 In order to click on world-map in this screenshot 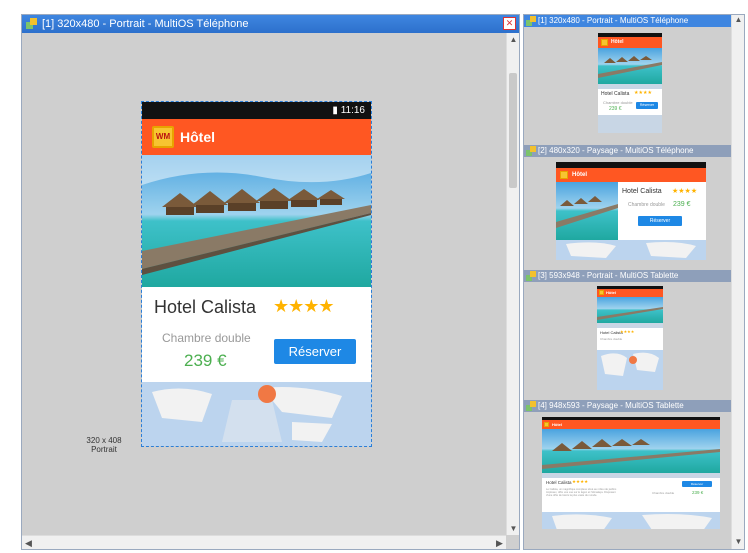, I will do `click(256, 414)`.